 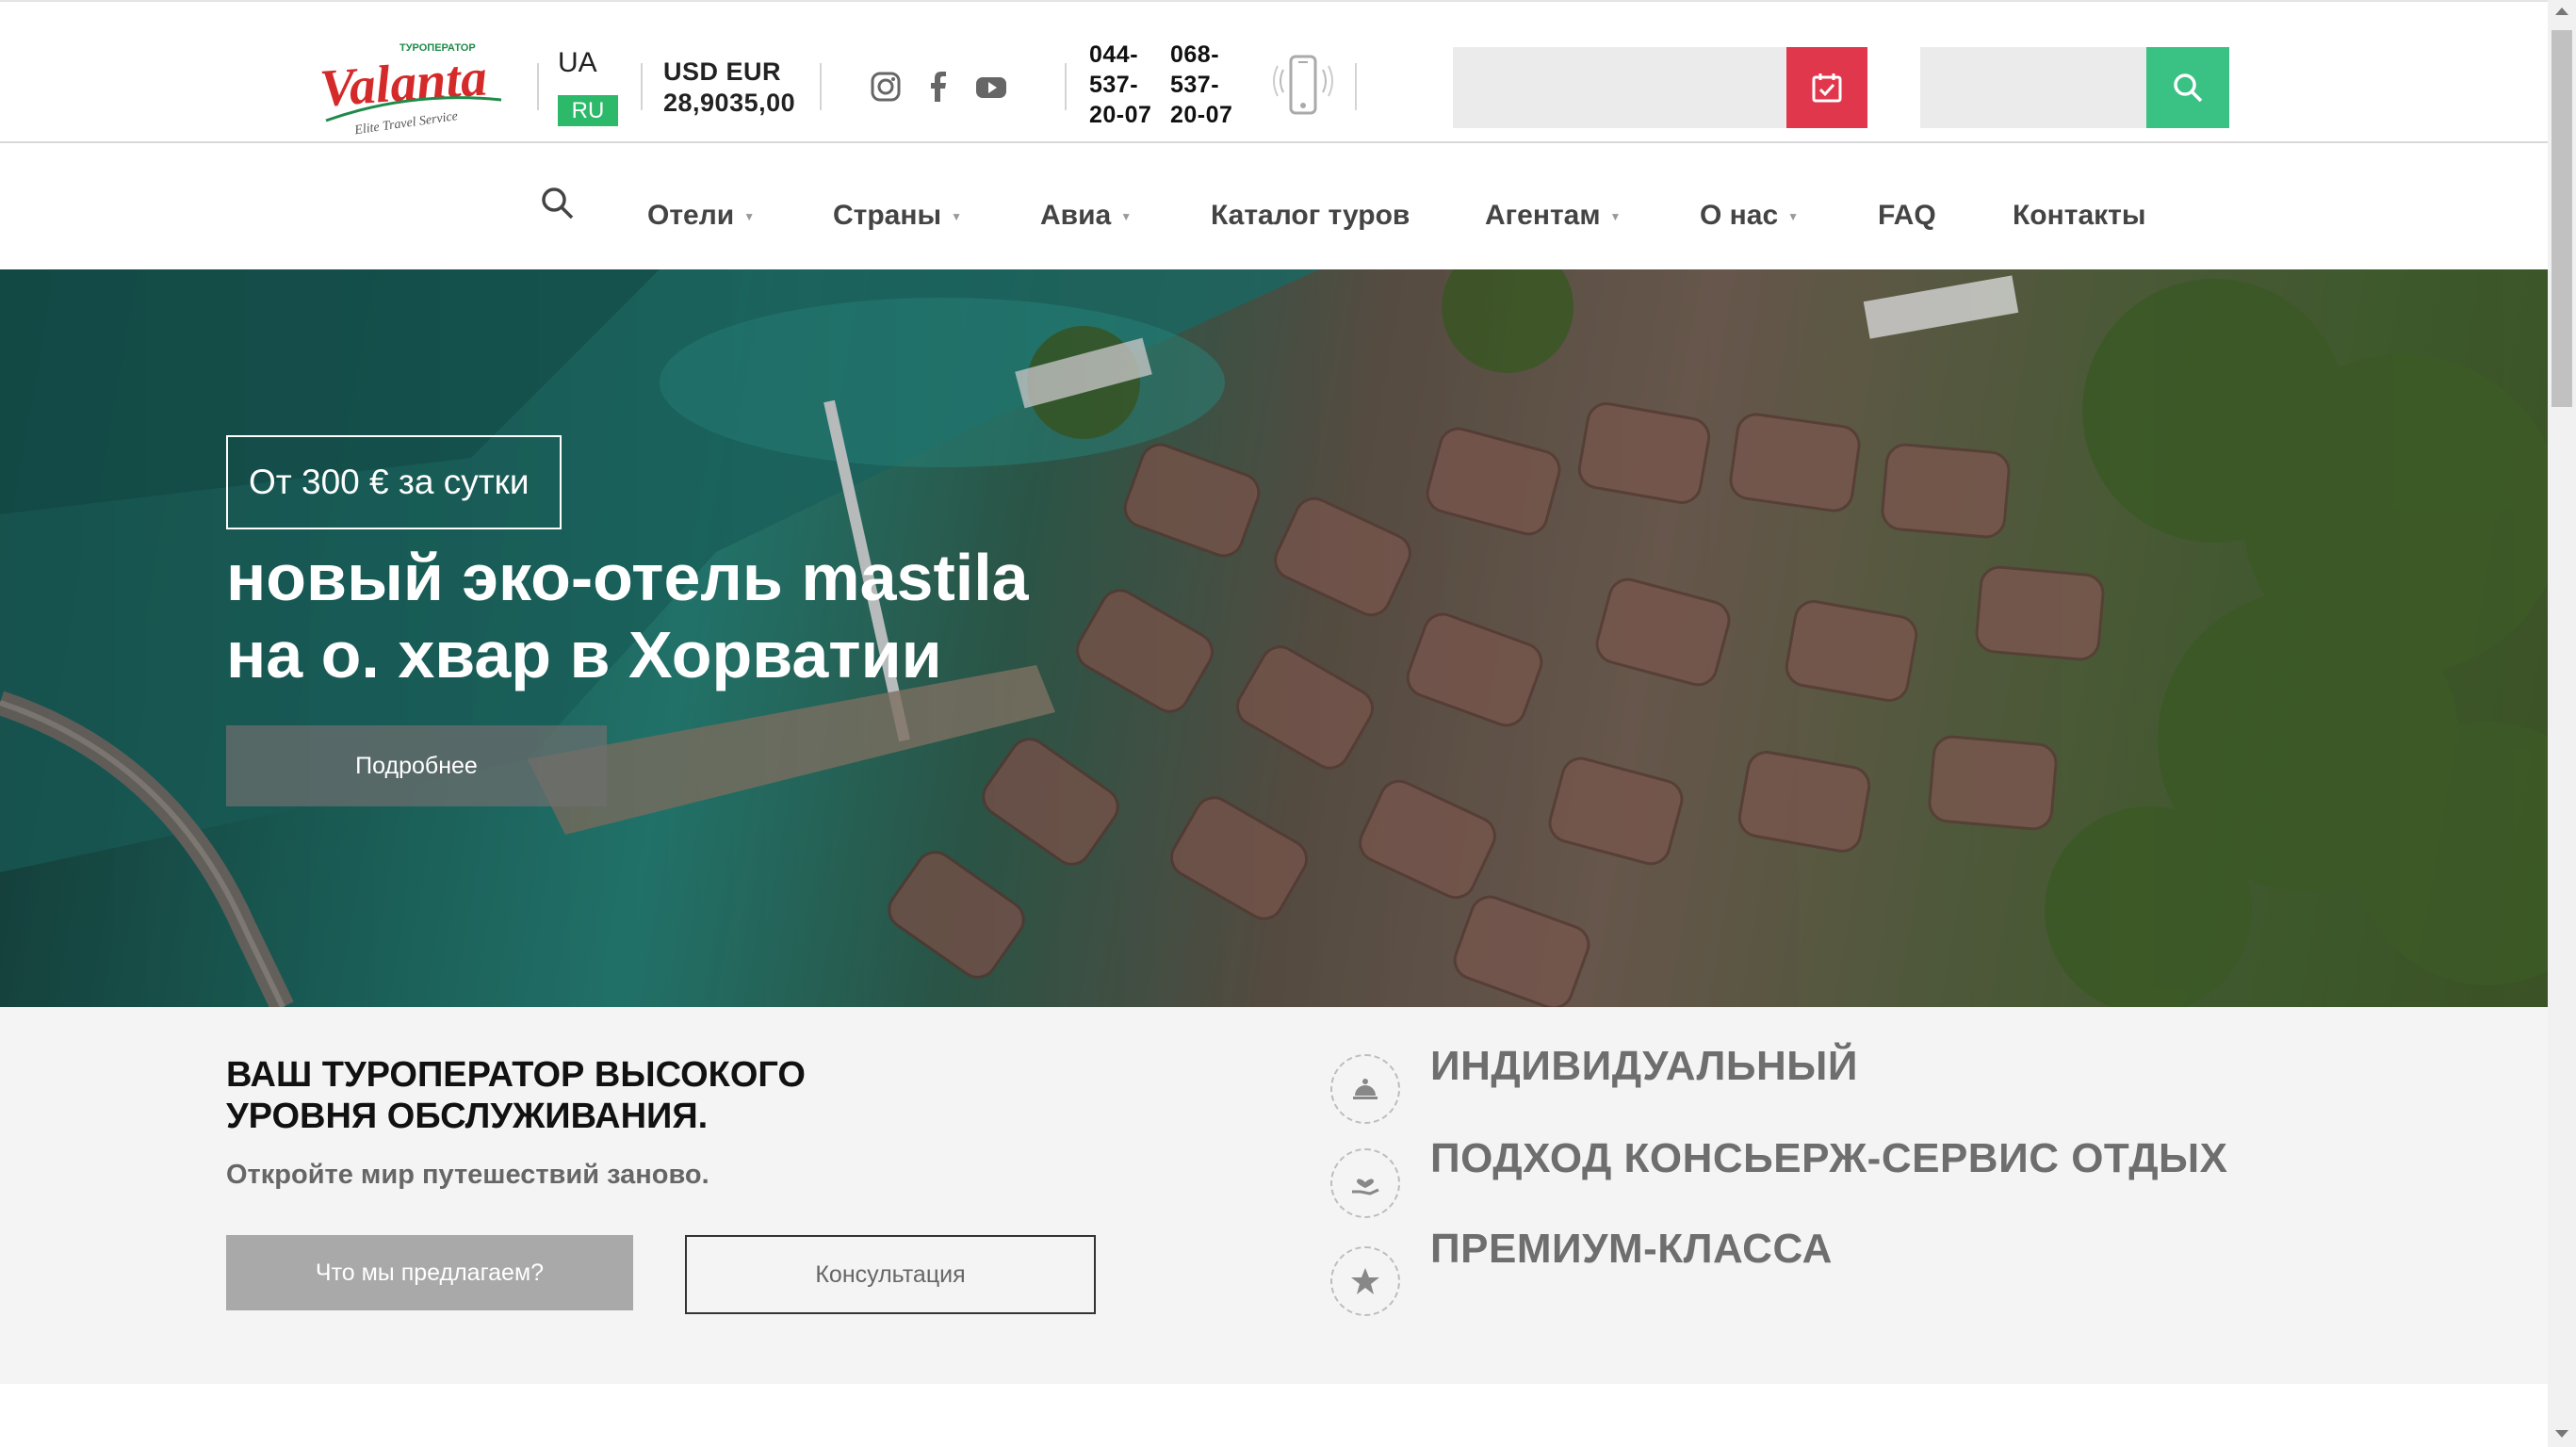 I want to click on nav-item-about: О нас ▼, so click(x=1749, y=216).